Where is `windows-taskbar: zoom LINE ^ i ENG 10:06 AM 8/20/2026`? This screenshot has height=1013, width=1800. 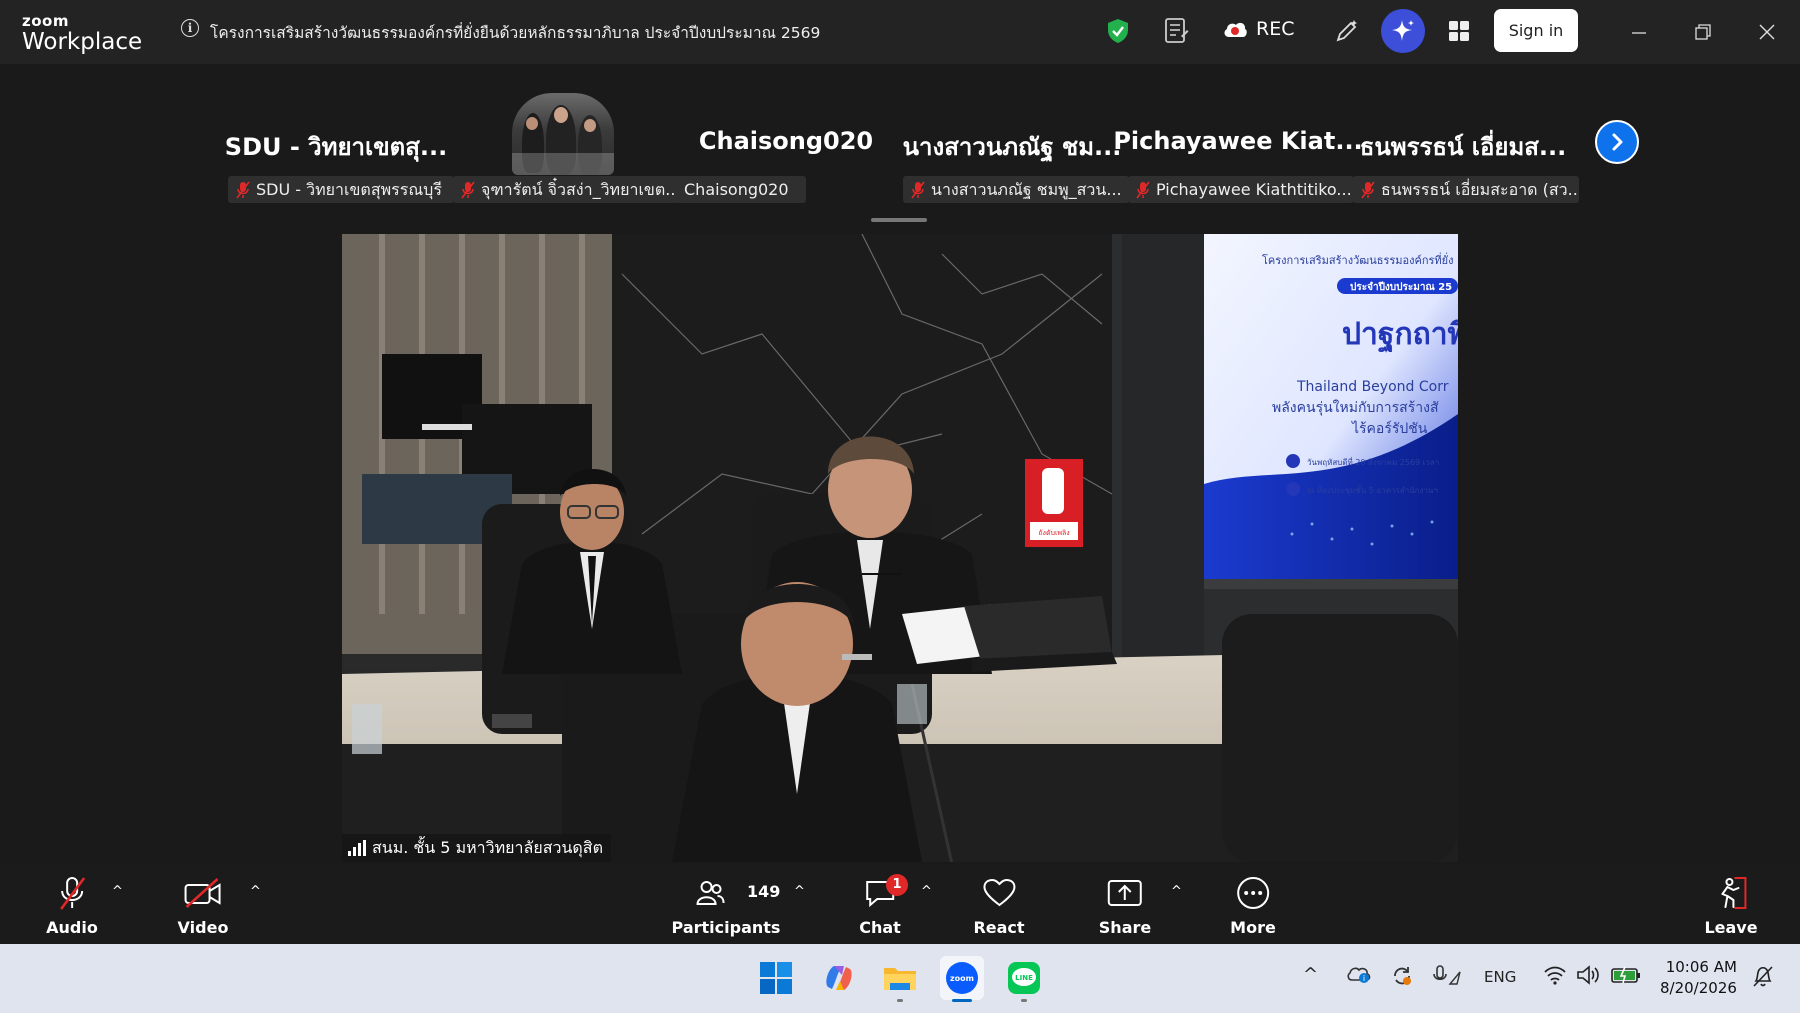 windows-taskbar: zoom LINE ^ i ENG 10:06 AM 8/20/2026 is located at coordinates (900, 978).